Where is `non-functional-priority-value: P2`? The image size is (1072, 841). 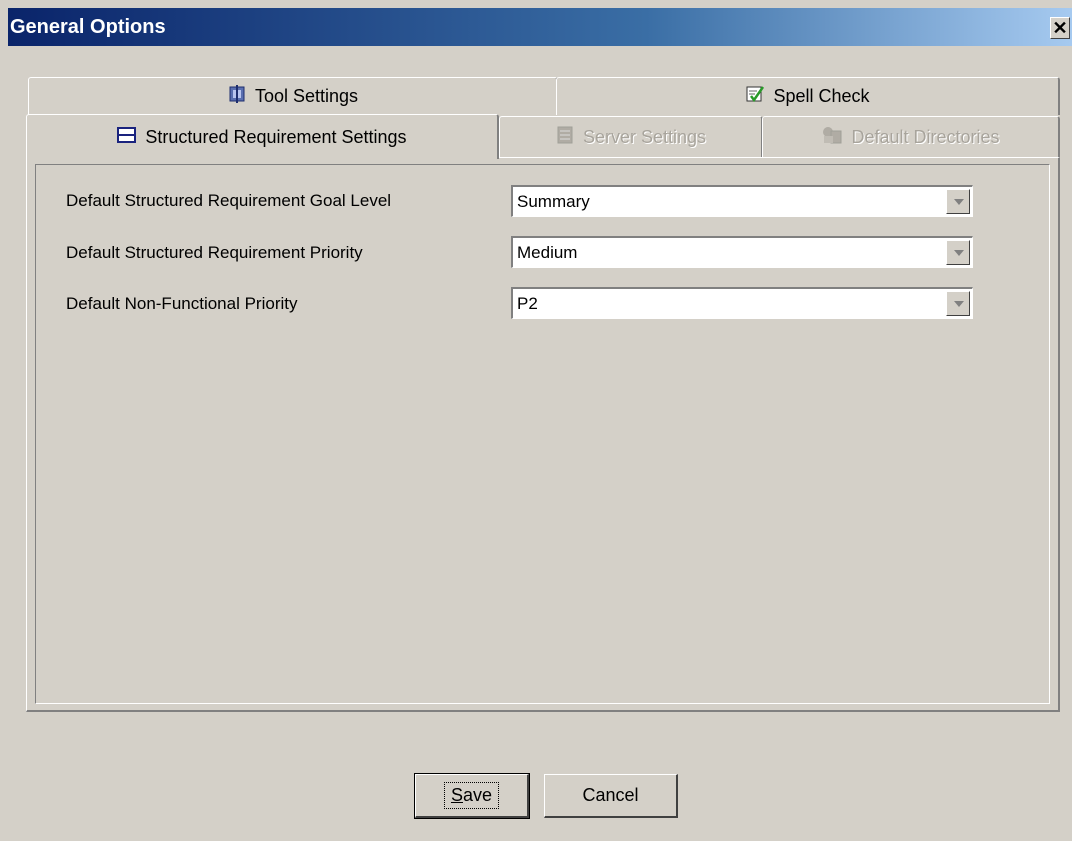
non-functional-priority-value: P2 is located at coordinates (527, 303).